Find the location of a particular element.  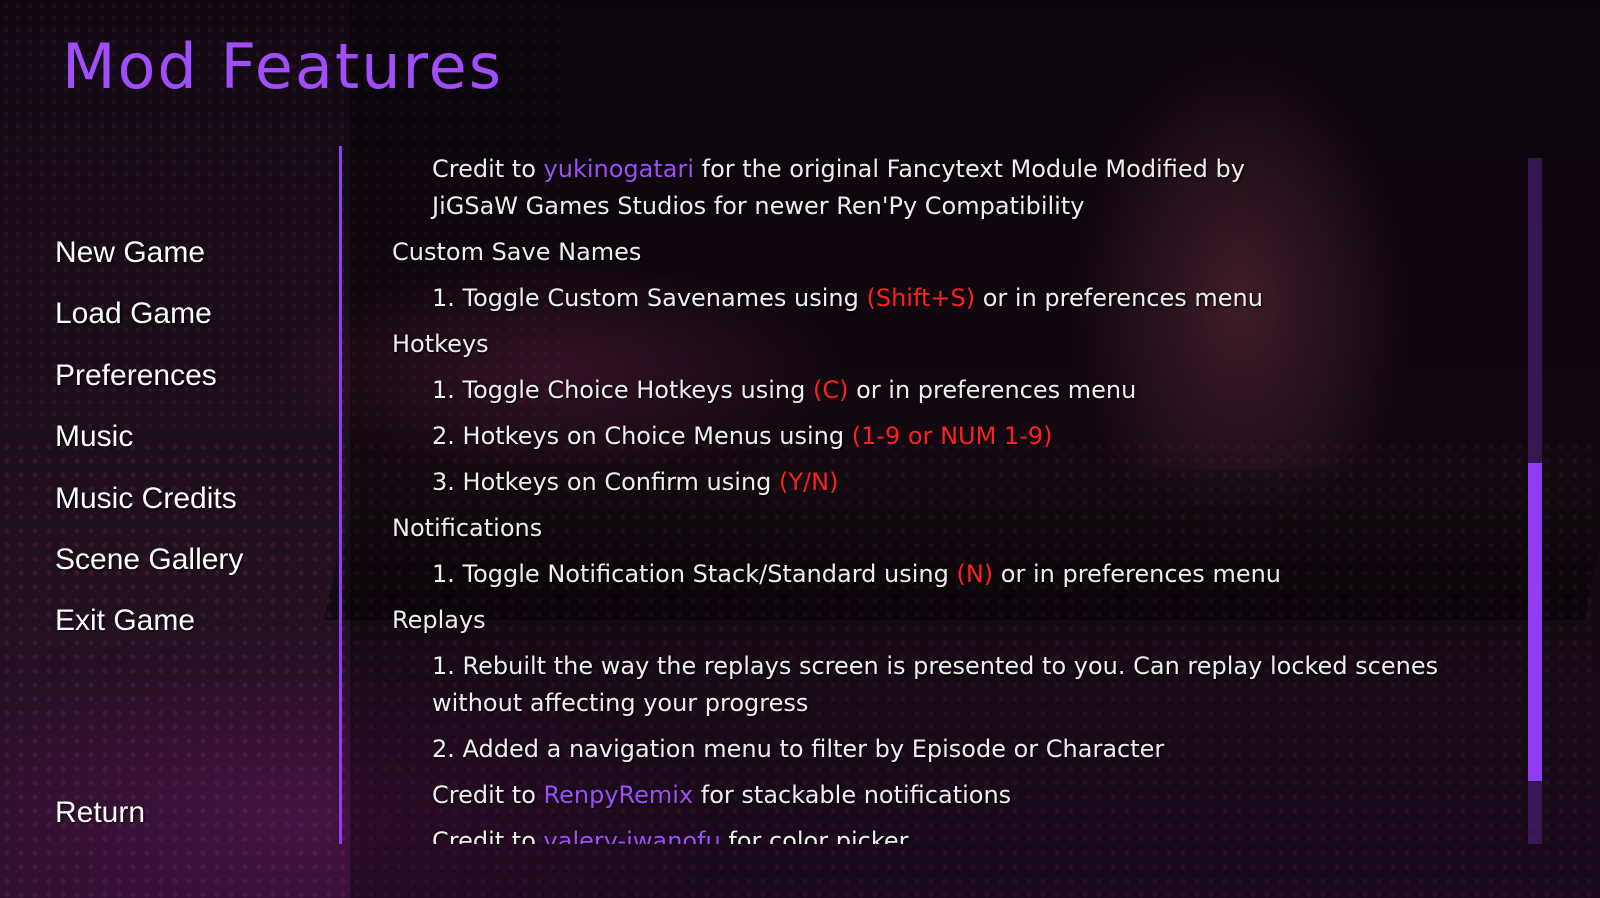

item-text: 2. Hotkeys on Choice Menus using is located at coordinates (642, 436).